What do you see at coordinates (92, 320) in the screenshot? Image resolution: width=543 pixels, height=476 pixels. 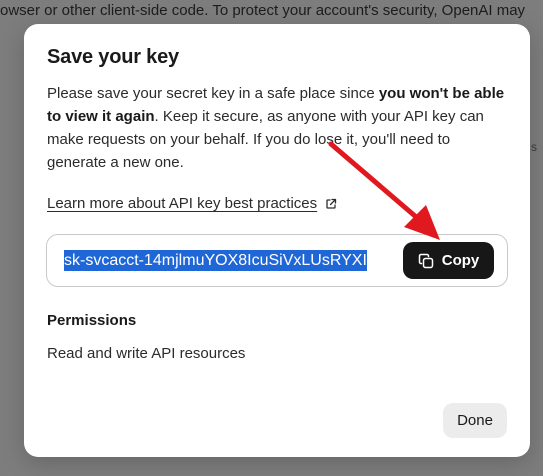 I see `permissions-heading: Permissions` at bounding box center [92, 320].